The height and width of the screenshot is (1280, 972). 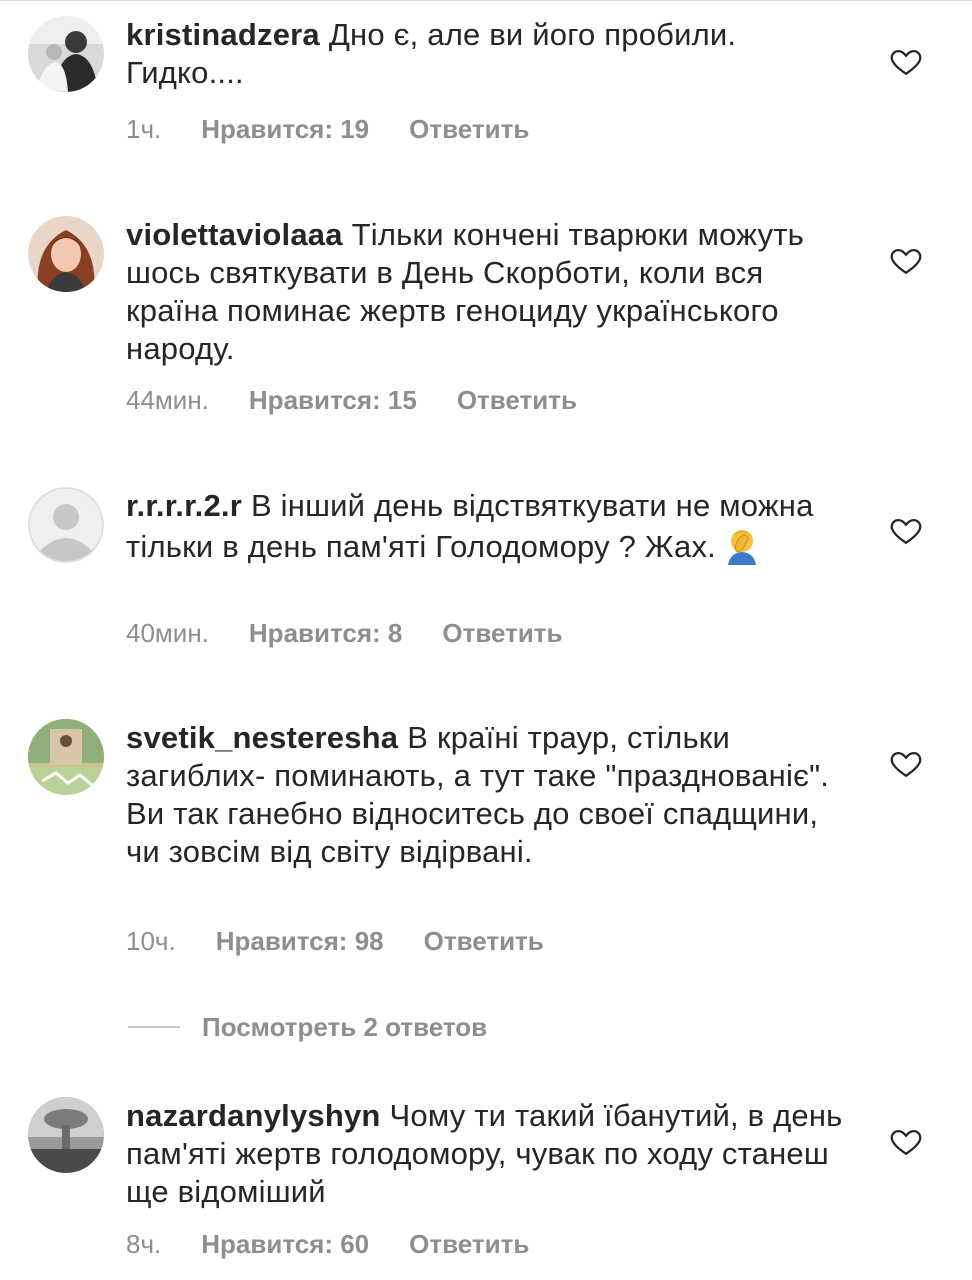 What do you see at coordinates (333, 400) in the screenshot?
I see `comment-likes: Нравится: 15` at bounding box center [333, 400].